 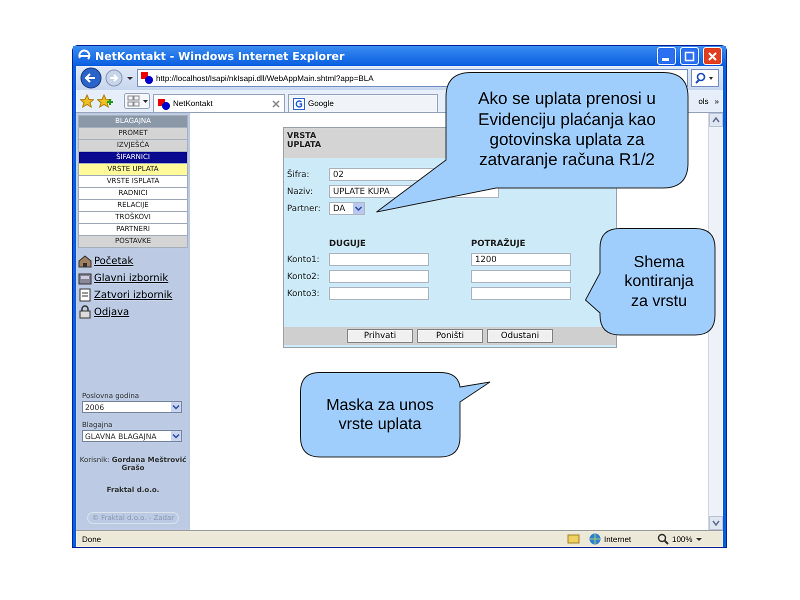 I want to click on field-label: Naziv:, so click(x=300, y=191).